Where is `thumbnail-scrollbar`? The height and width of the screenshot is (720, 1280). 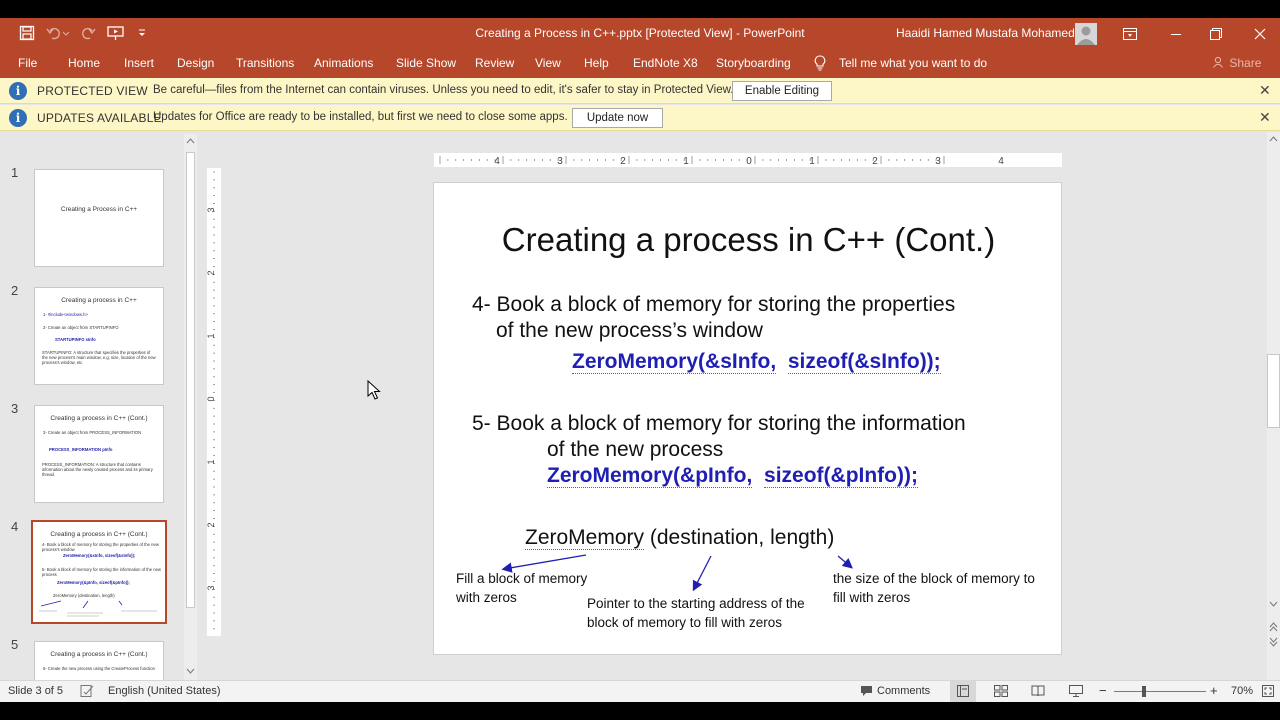 thumbnail-scrollbar is located at coordinates (190, 407).